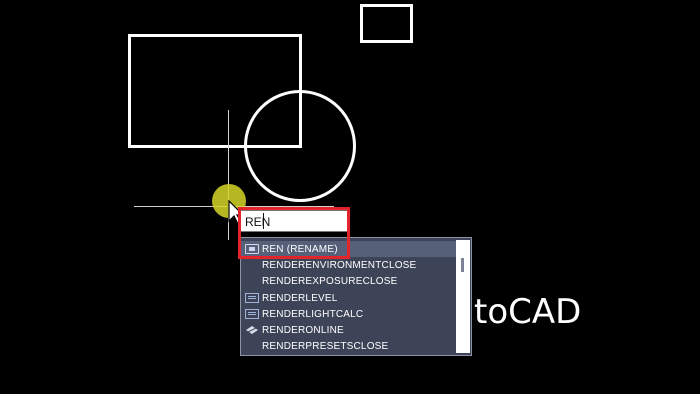  I want to click on list-item: RENDEREXPOSURECLOSE, so click(349, 281).